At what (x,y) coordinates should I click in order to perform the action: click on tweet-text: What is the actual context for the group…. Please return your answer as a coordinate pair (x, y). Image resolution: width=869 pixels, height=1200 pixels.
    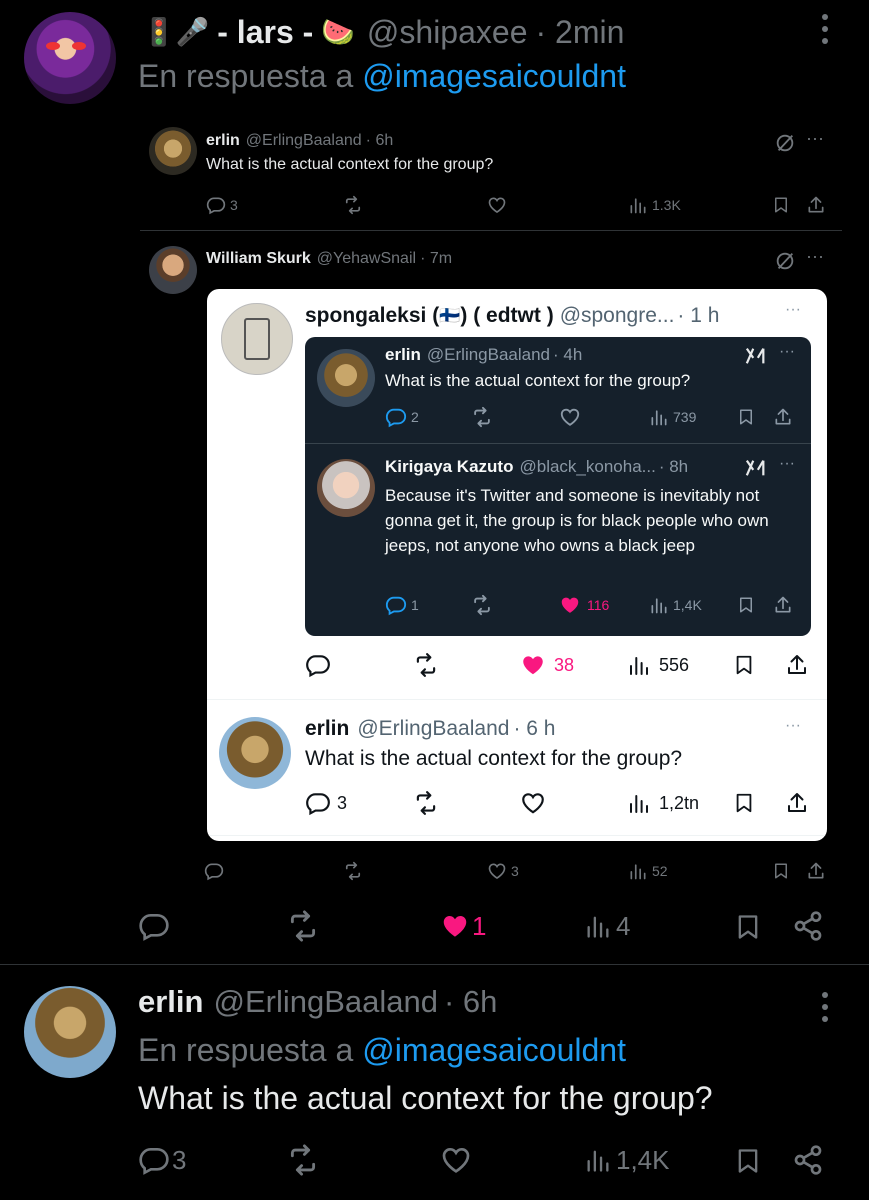
    Looking at the image, I should click on (538, 380).